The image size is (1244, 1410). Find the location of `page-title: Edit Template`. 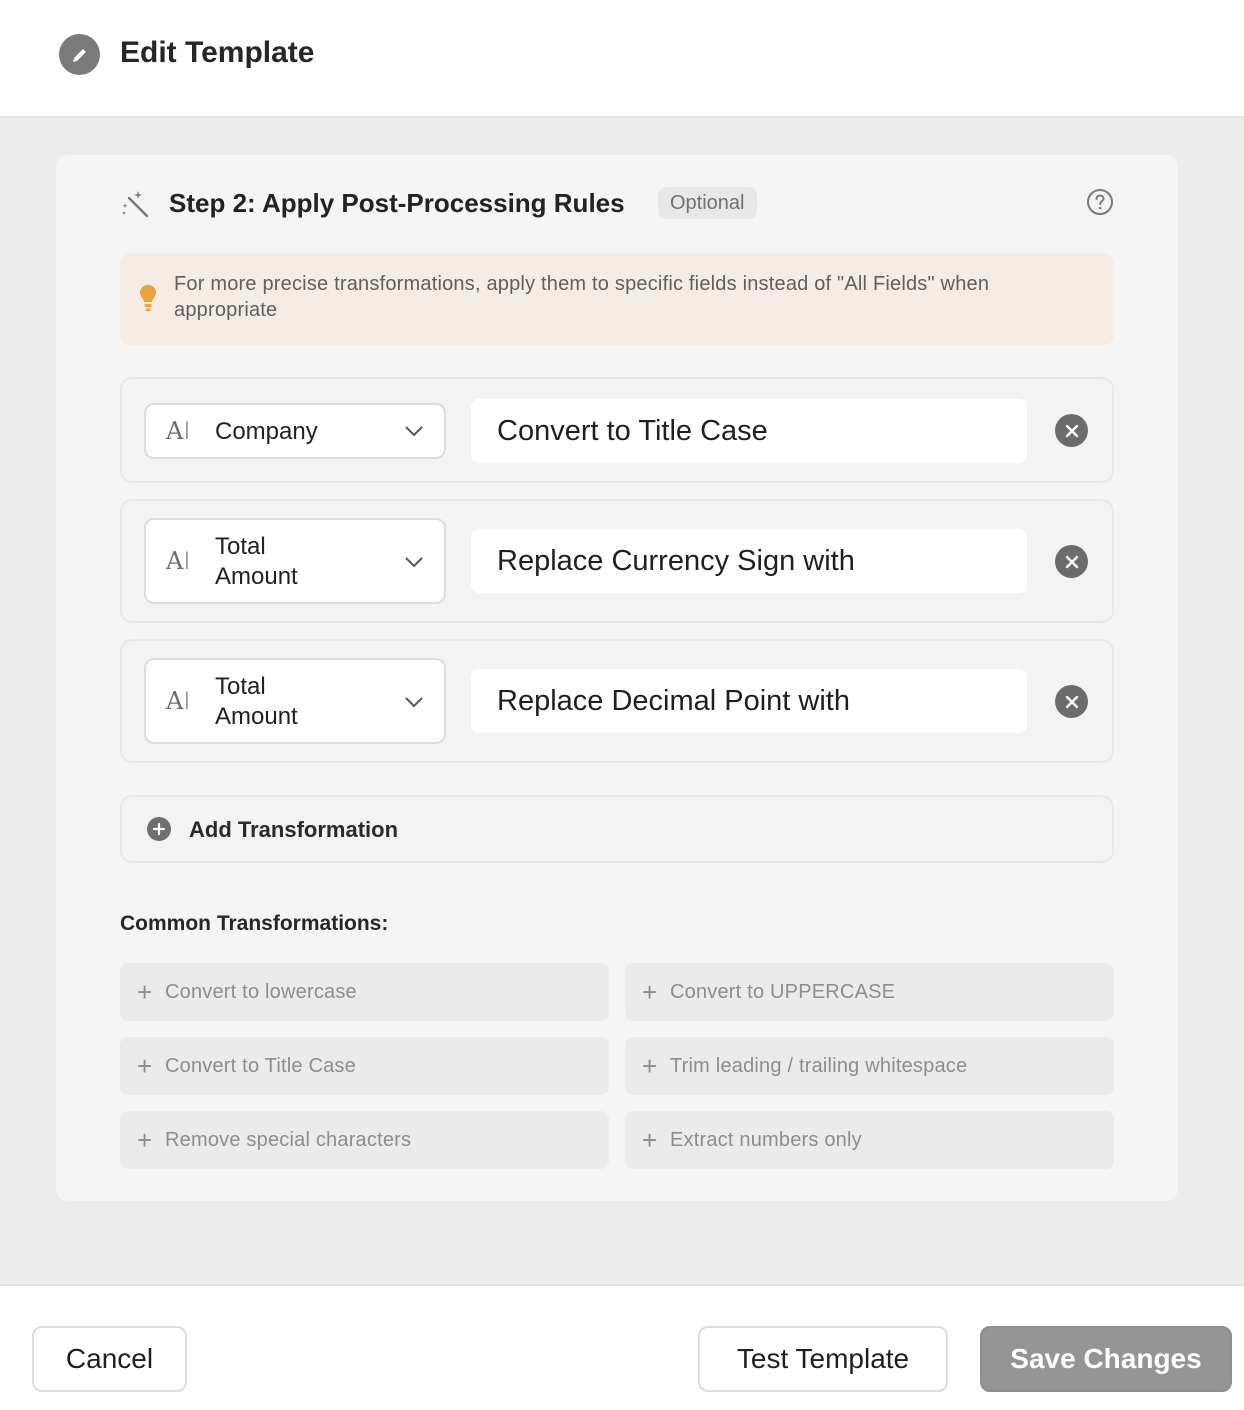

page-title: Edit Template is located at coordinates (217, 52).